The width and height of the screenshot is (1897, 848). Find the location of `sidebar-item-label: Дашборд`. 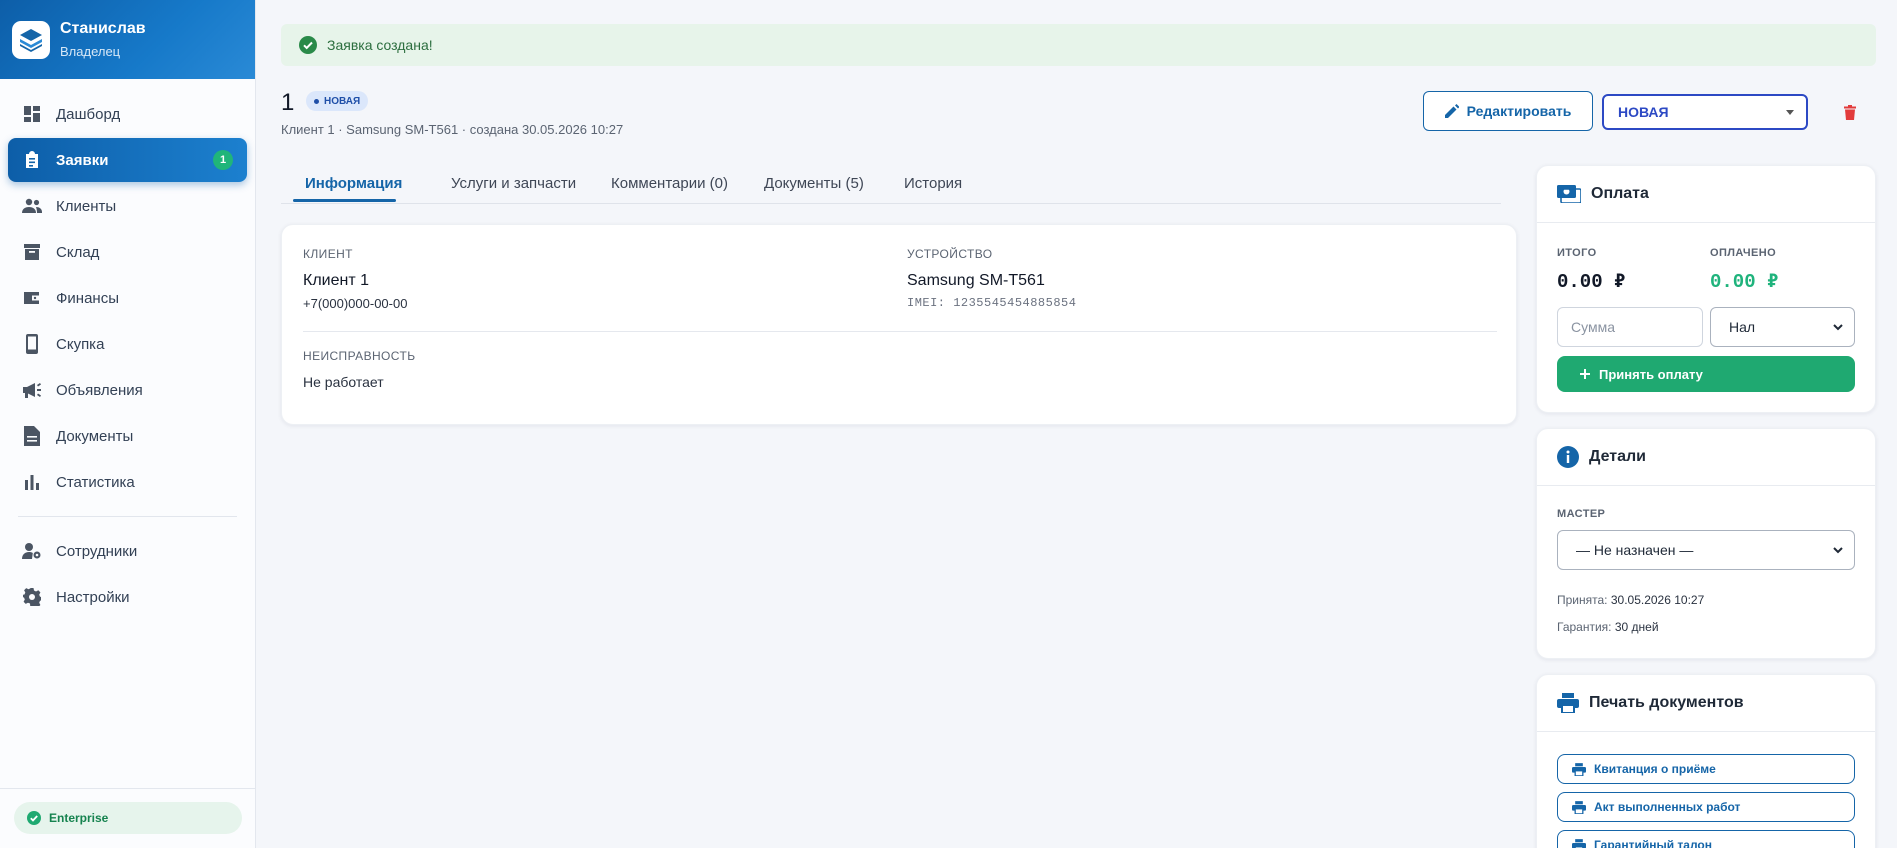

sidebar-item-label: Дашборд is located at coordinates (88, 114).